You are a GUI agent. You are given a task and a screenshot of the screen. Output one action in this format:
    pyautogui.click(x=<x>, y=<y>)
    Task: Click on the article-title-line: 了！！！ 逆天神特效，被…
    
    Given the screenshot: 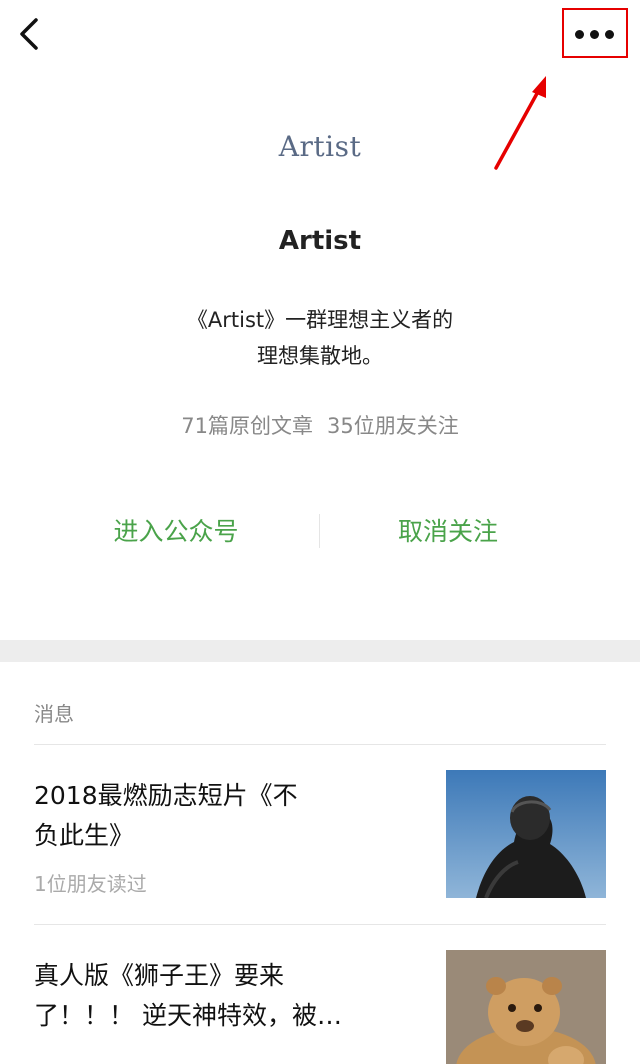 What is the action you would take?
    pyautogui.click(x=188, y=1015)
    